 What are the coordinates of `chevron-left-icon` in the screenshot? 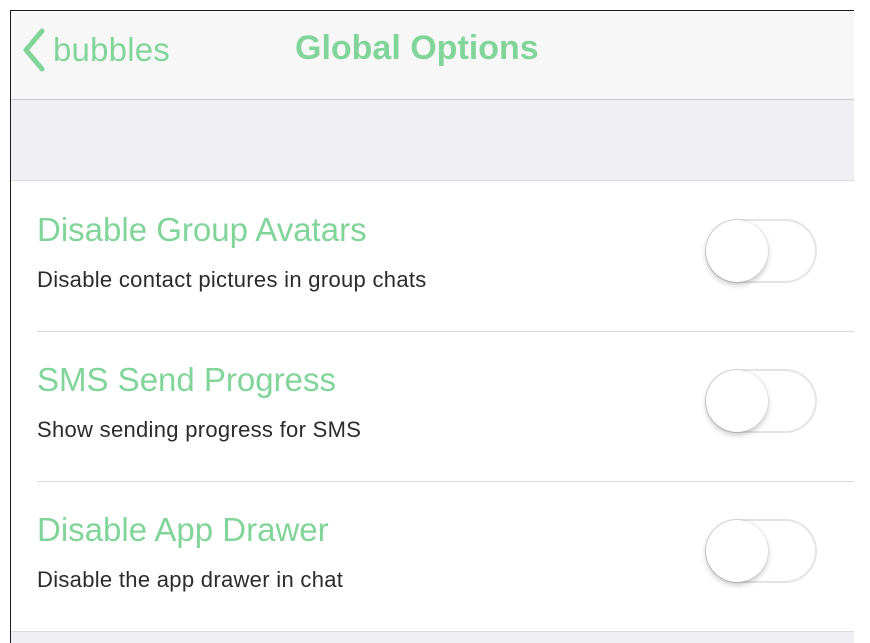 It's located at (34, 50).